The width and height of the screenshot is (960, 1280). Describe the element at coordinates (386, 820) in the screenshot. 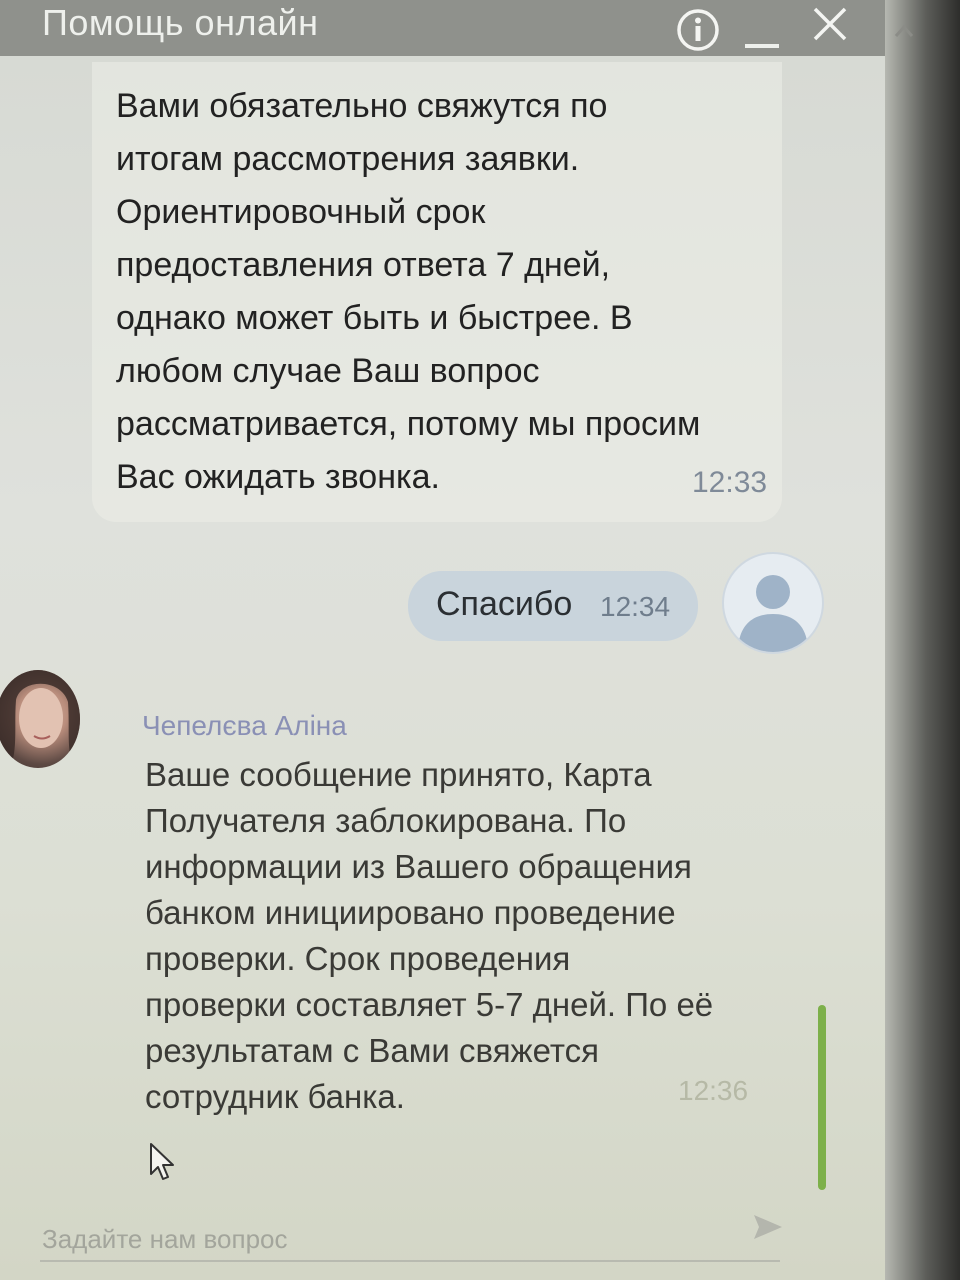

I see `message-line: Получателя заблокирована. По` at that location.